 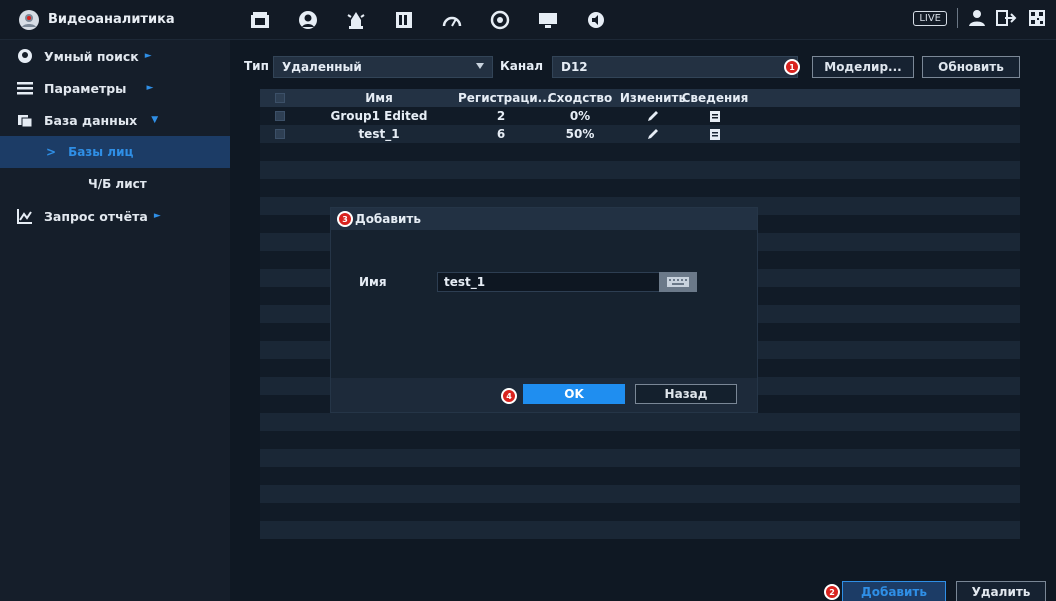 What do you see at coordinates (260, 20) in the screenshot?
I see `camera-icon` at bounding box center [260, 20].